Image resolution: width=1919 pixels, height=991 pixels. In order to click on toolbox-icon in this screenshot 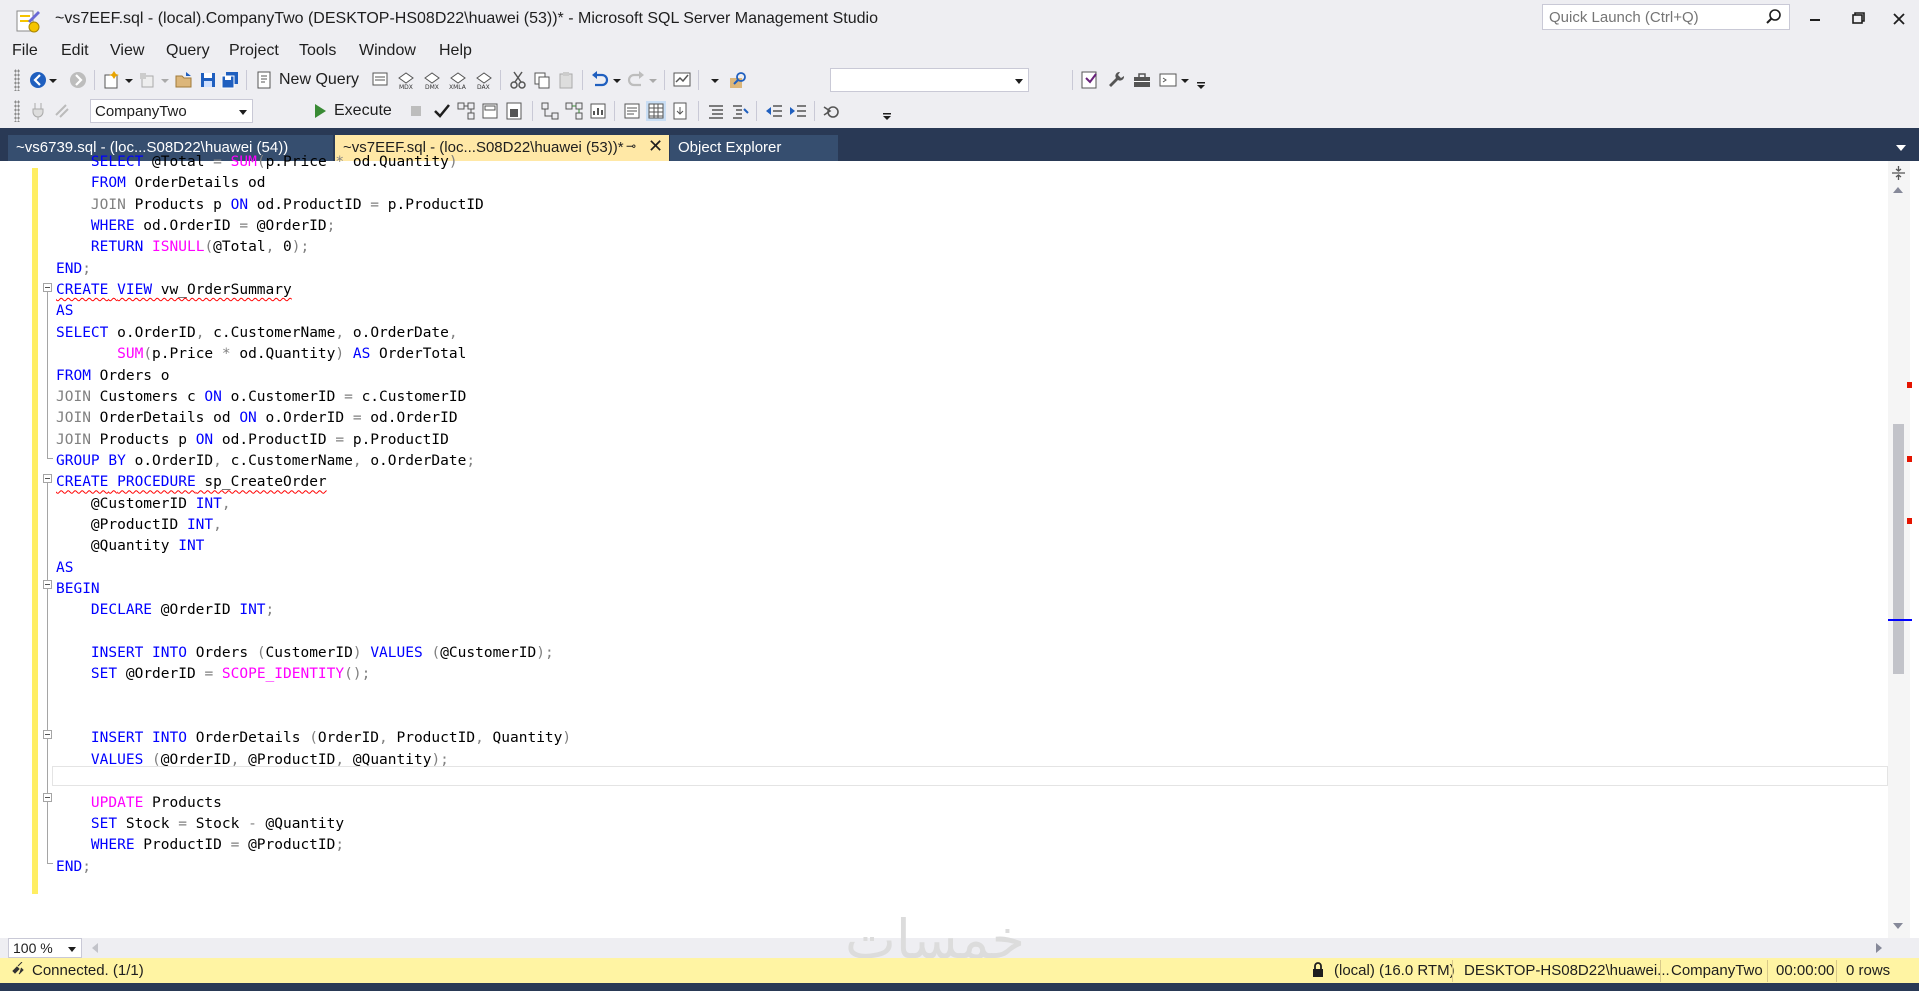, I will do `click(1142, 80)`.